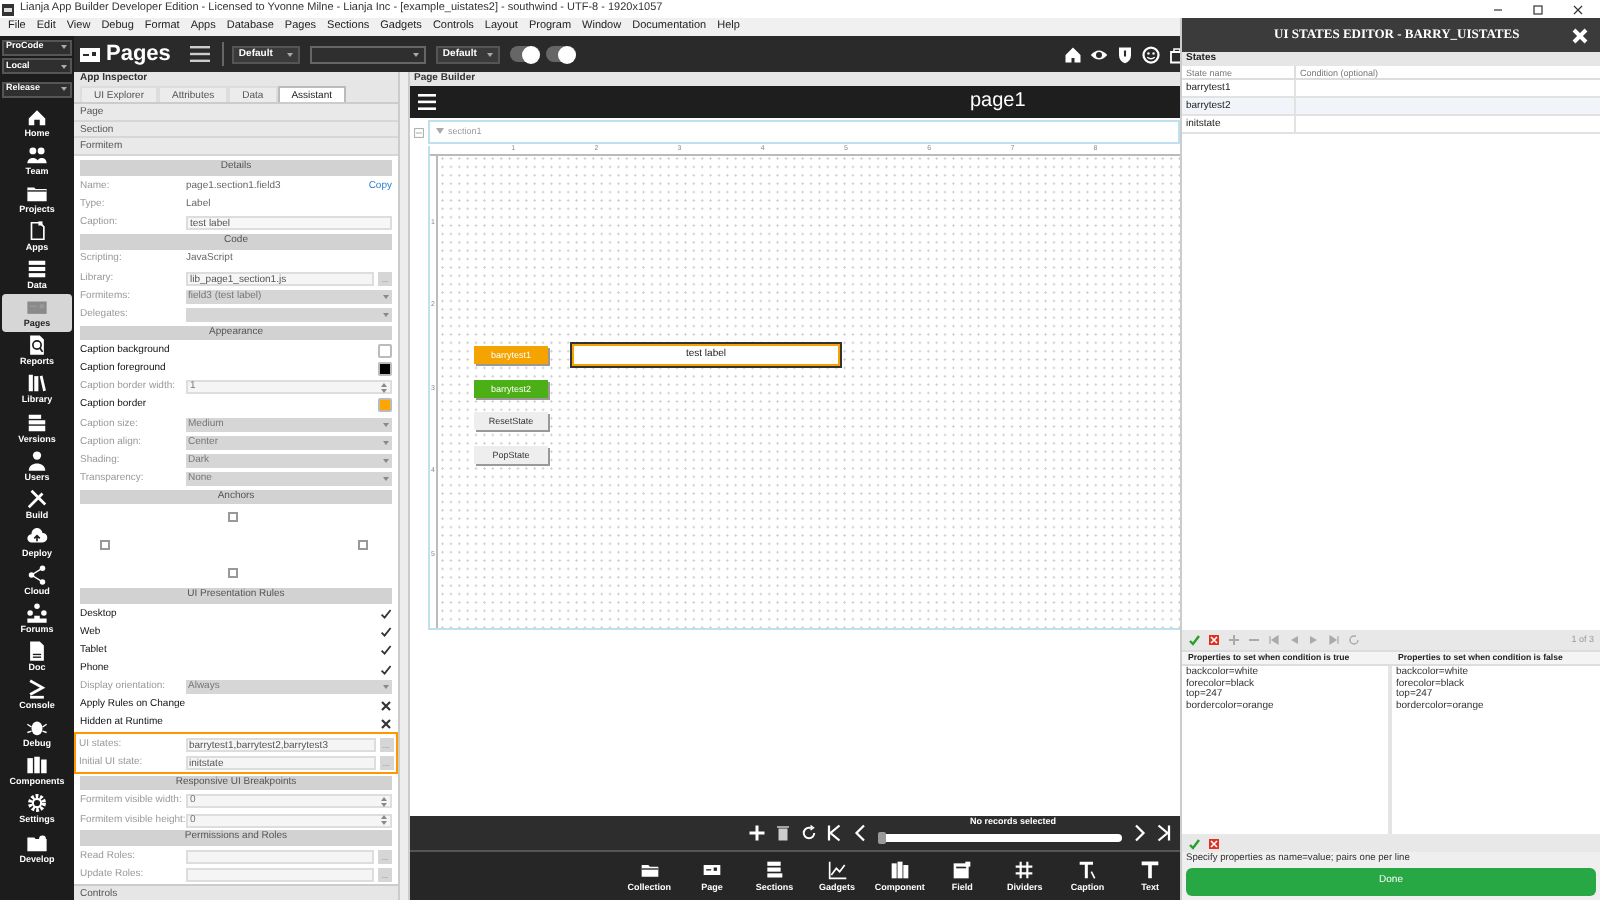 The image size is (1600, 900). Describe the element at coordinates (37, 345) in the screenshot. I see `magnifier-icon` at that location.